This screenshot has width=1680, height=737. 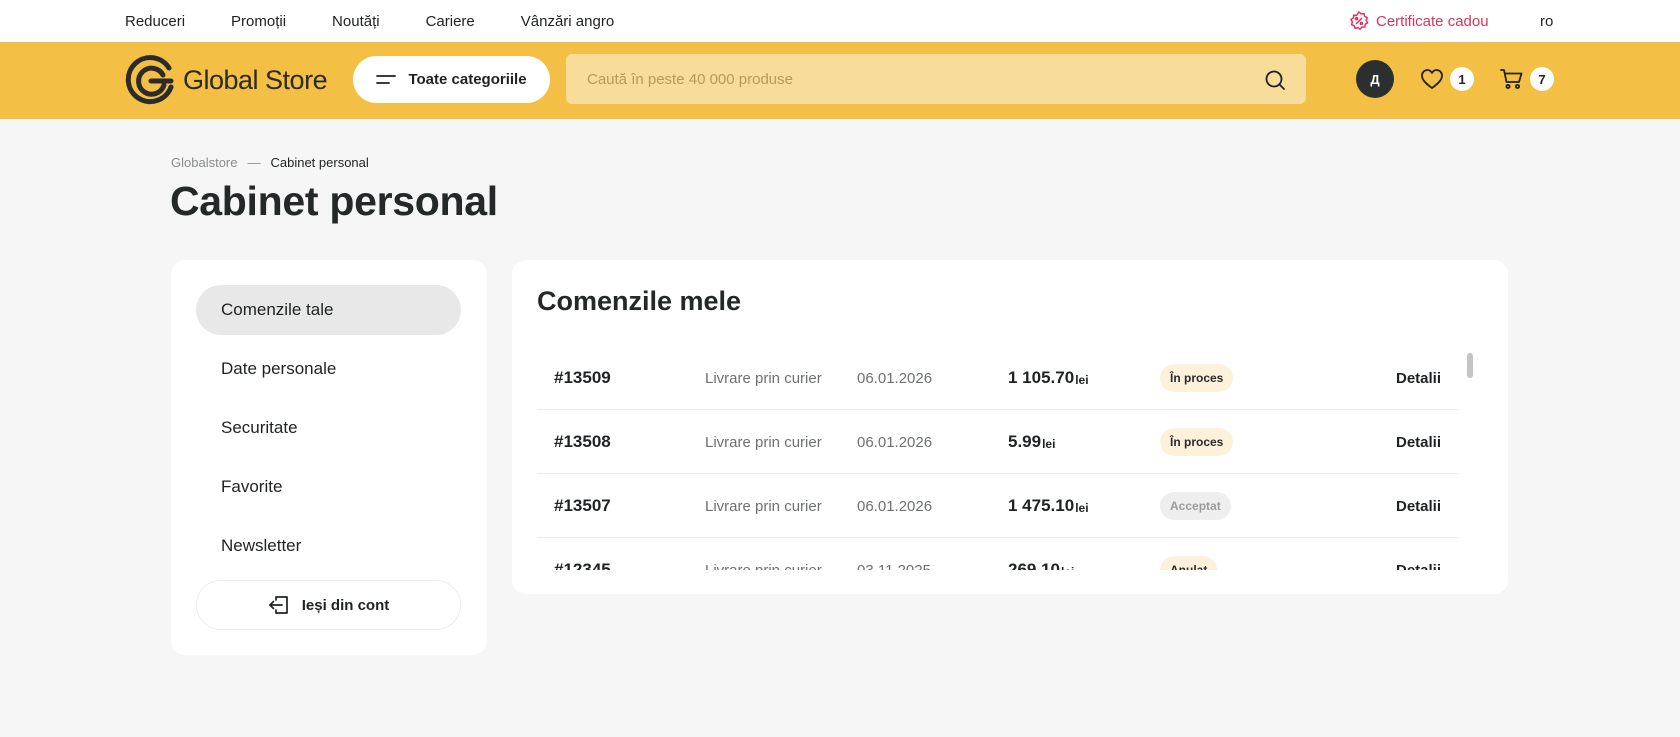 What do you see at coordinates (258, 21) in the screenshot?
I see `nav-link-promotii: Promoții` at bounding box center [258, 21].